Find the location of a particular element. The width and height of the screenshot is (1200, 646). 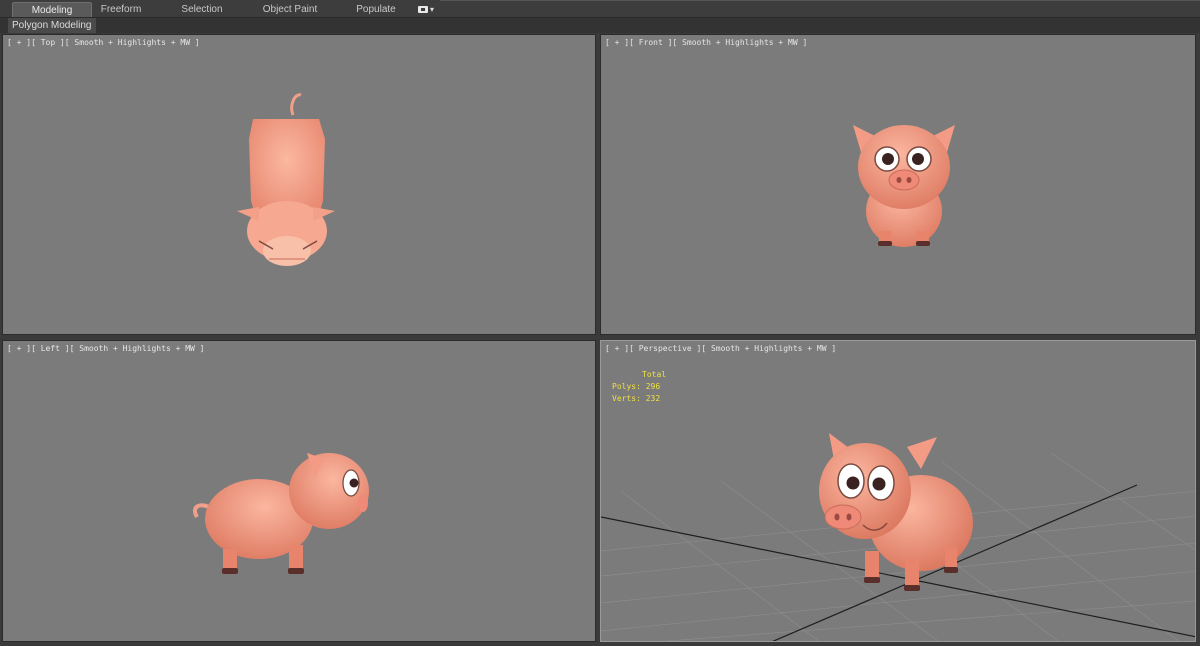

tab-selection: Selection is located at coordinates (202, 9).